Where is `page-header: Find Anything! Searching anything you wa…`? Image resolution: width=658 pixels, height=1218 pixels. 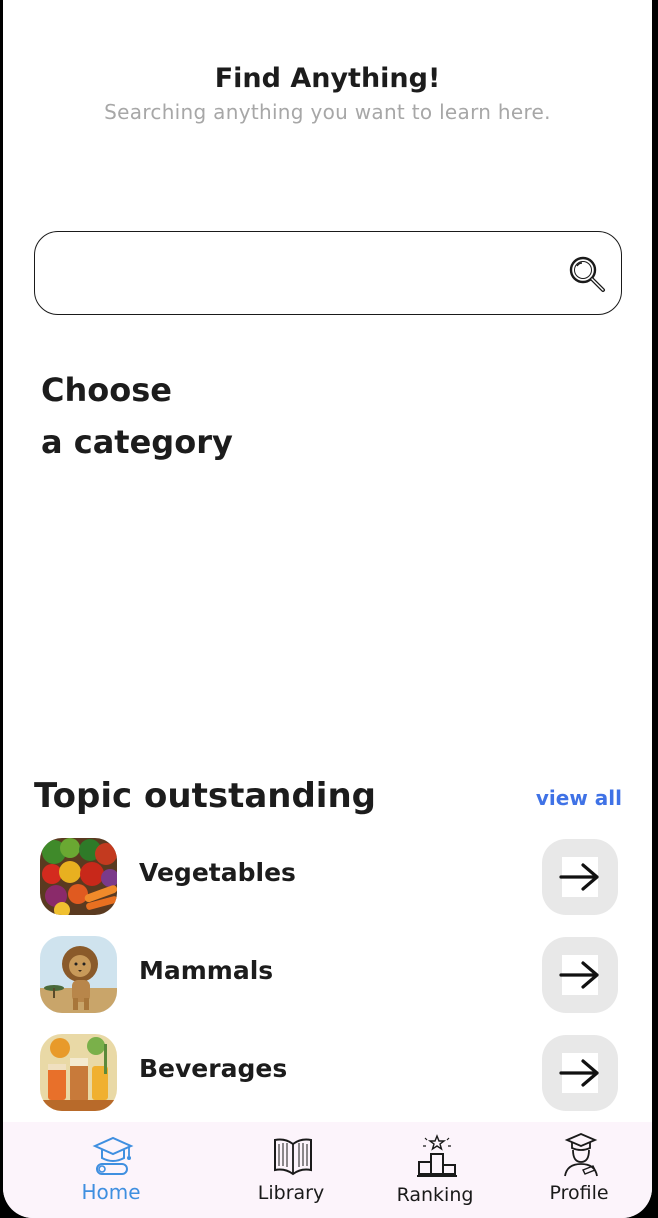
page-header: Find Anything! Searching anything you wa… is located at coordinates (327, 92).